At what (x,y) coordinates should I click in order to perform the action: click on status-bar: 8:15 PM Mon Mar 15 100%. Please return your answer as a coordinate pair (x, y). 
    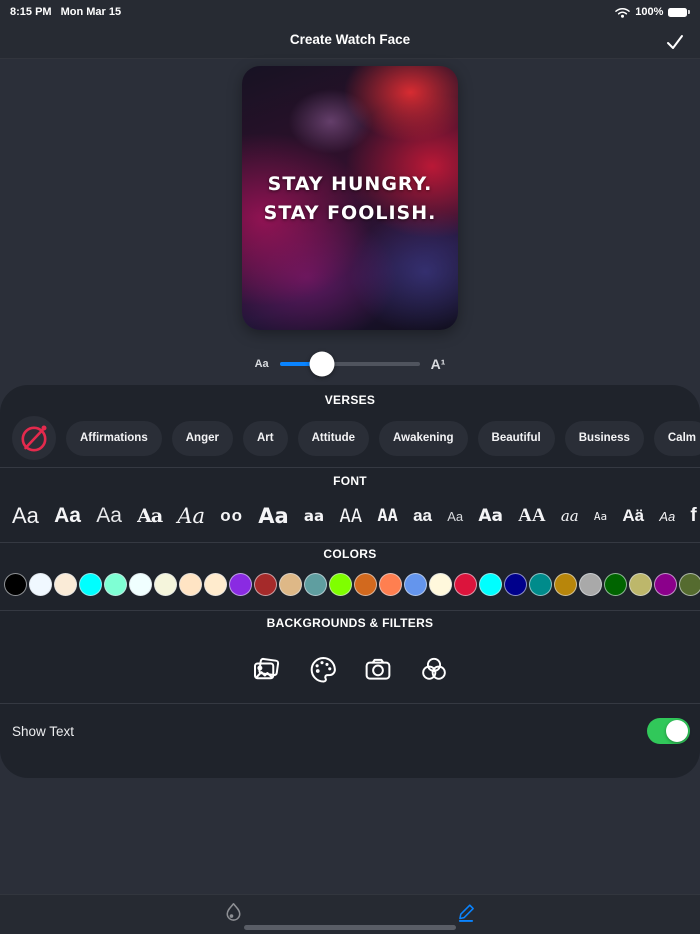
    Looking at the image, I should click on (350, 12).